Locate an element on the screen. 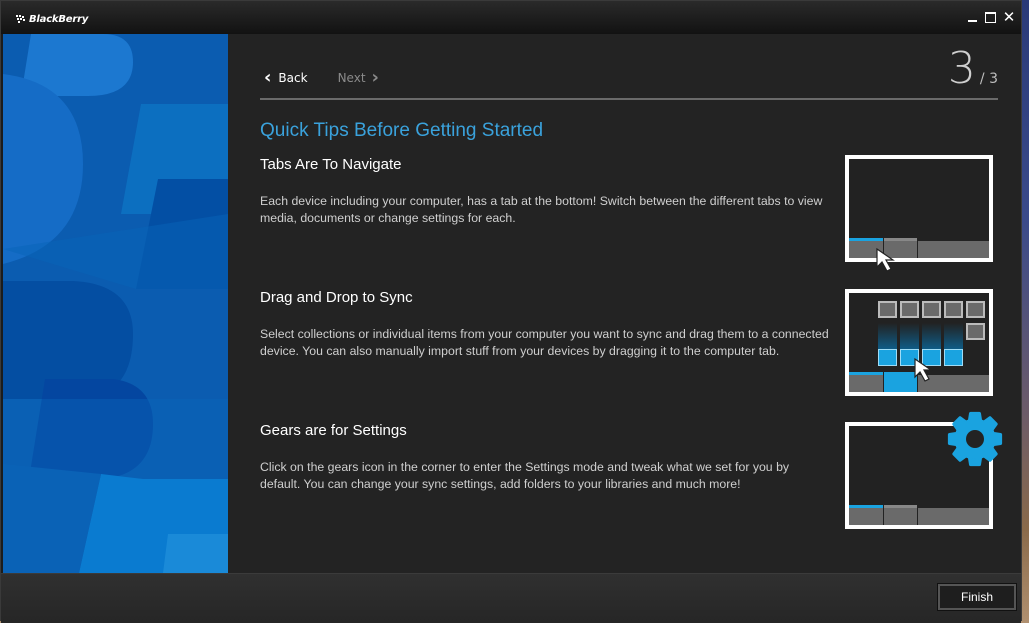  minimize-button is located at coordinates (973, 17).